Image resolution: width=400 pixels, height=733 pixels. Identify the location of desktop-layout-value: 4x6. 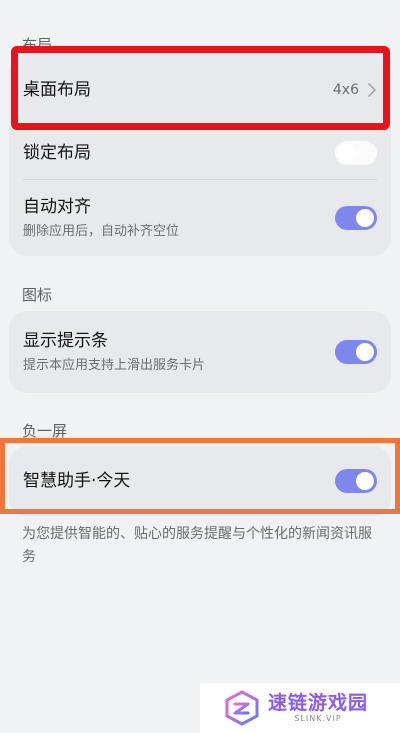
(345, 90).